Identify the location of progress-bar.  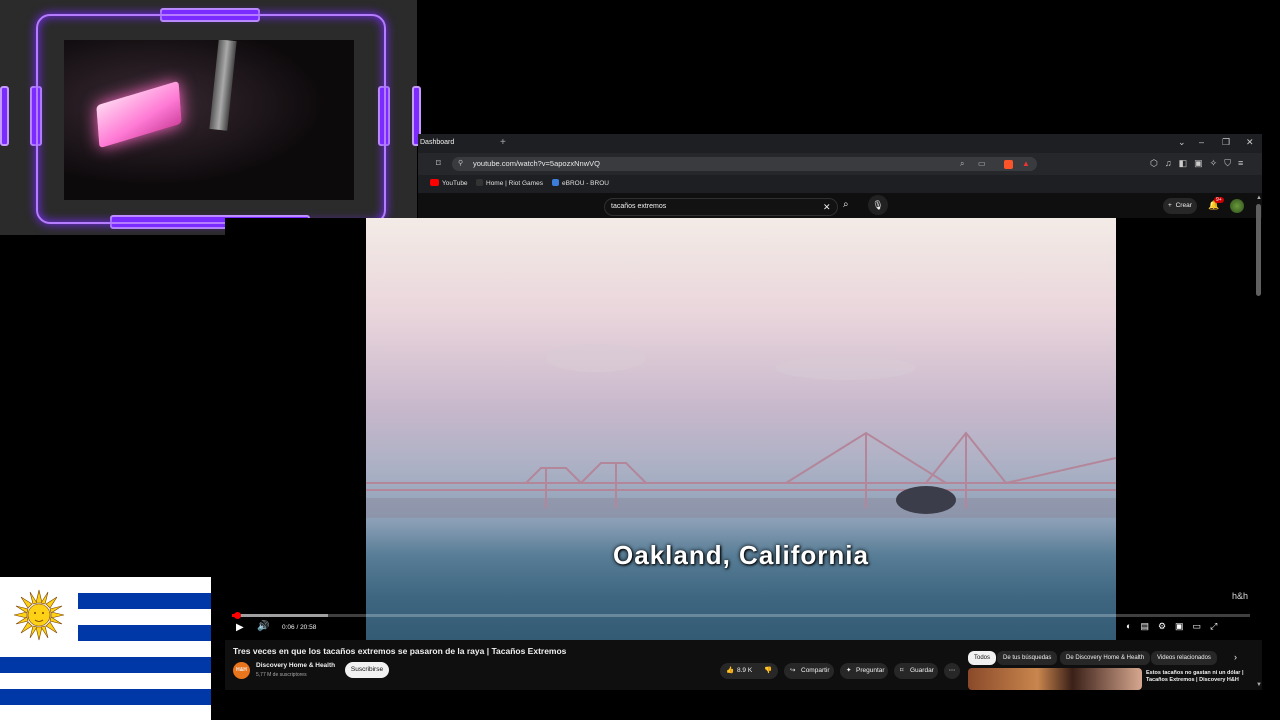
(741, 615).